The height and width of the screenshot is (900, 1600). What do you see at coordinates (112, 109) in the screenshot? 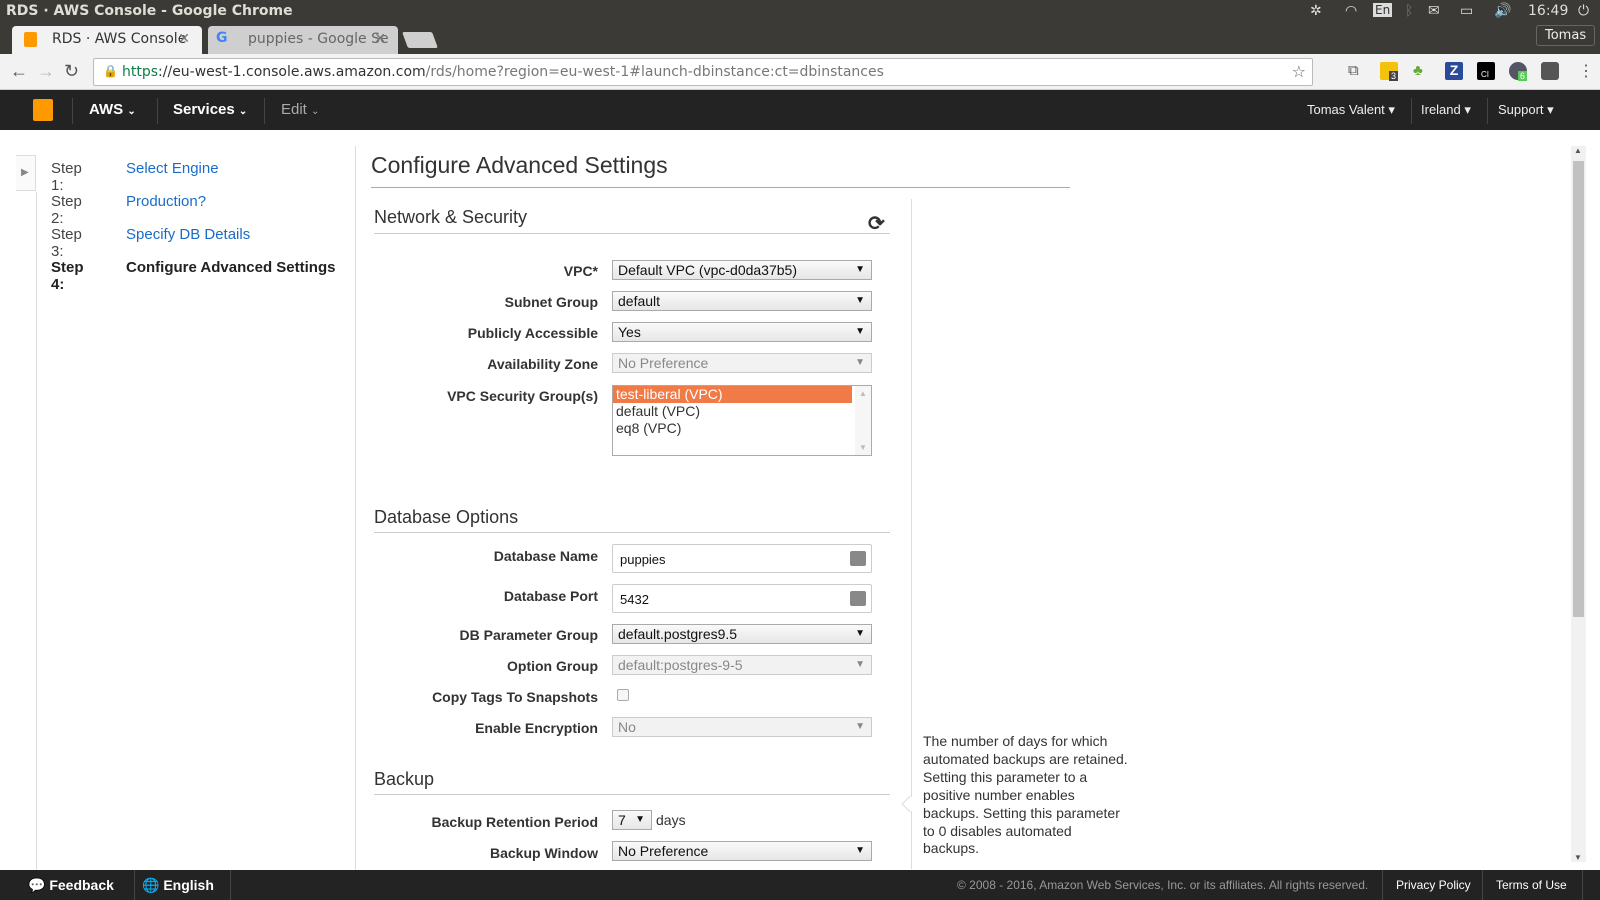
I see `aws-menu: AWS ⌄` at bounding box center [112, 109].